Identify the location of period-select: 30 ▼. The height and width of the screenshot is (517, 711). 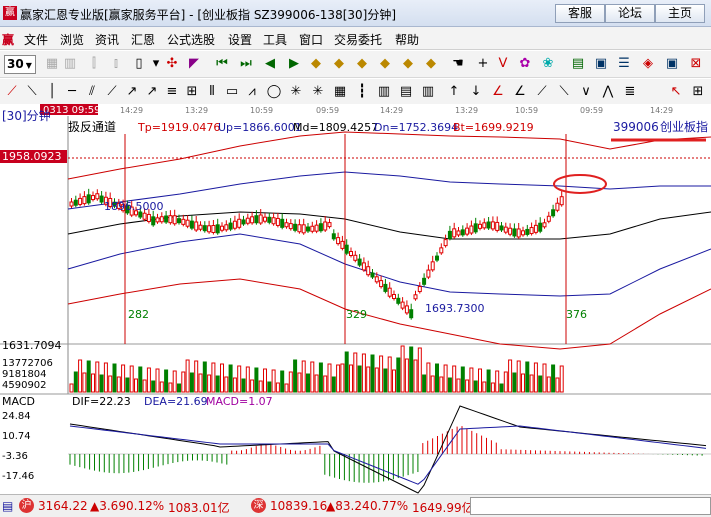
(20, 64).